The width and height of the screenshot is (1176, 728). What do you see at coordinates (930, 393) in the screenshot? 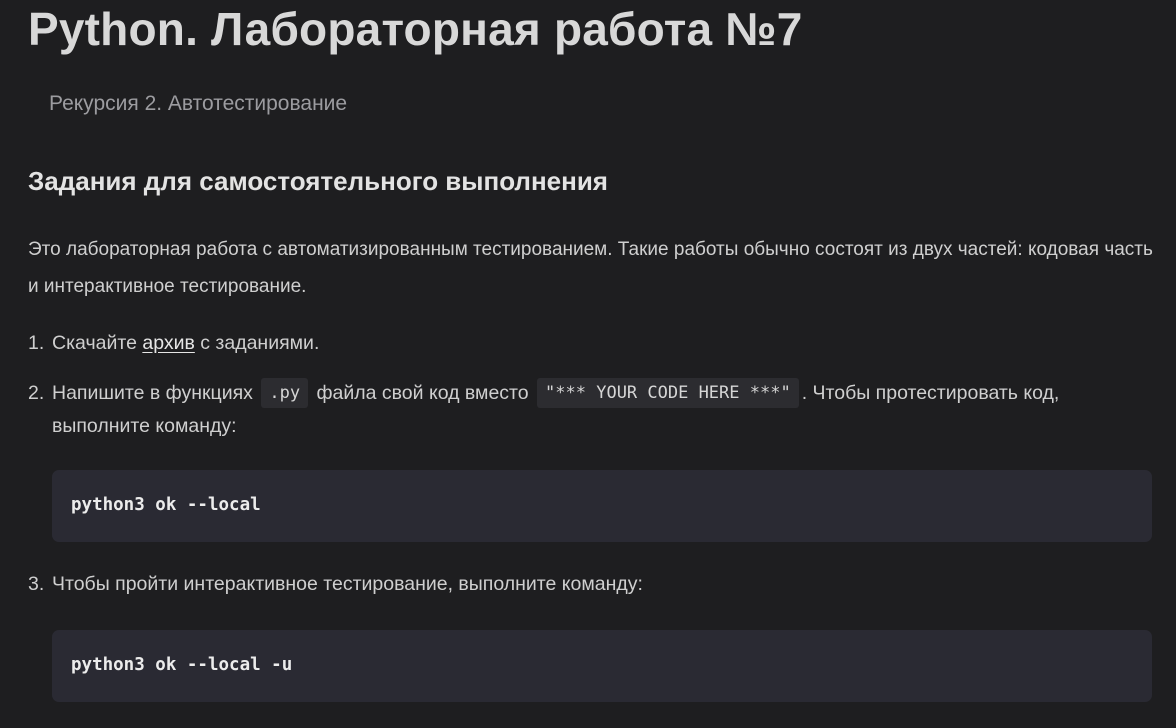
I see `step-text: . Чтобы протестировать код,` at bounding box center [930, 393].